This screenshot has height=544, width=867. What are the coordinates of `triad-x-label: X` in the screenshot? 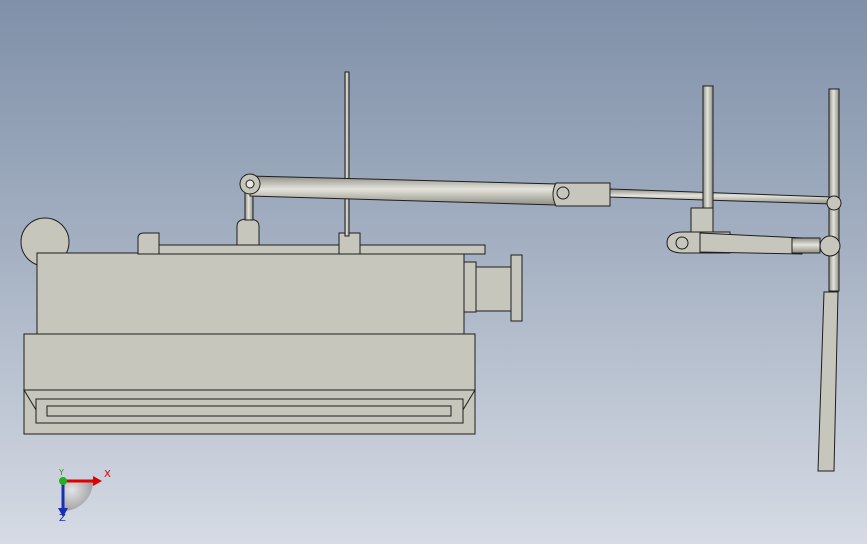 It's located at (107, 474).